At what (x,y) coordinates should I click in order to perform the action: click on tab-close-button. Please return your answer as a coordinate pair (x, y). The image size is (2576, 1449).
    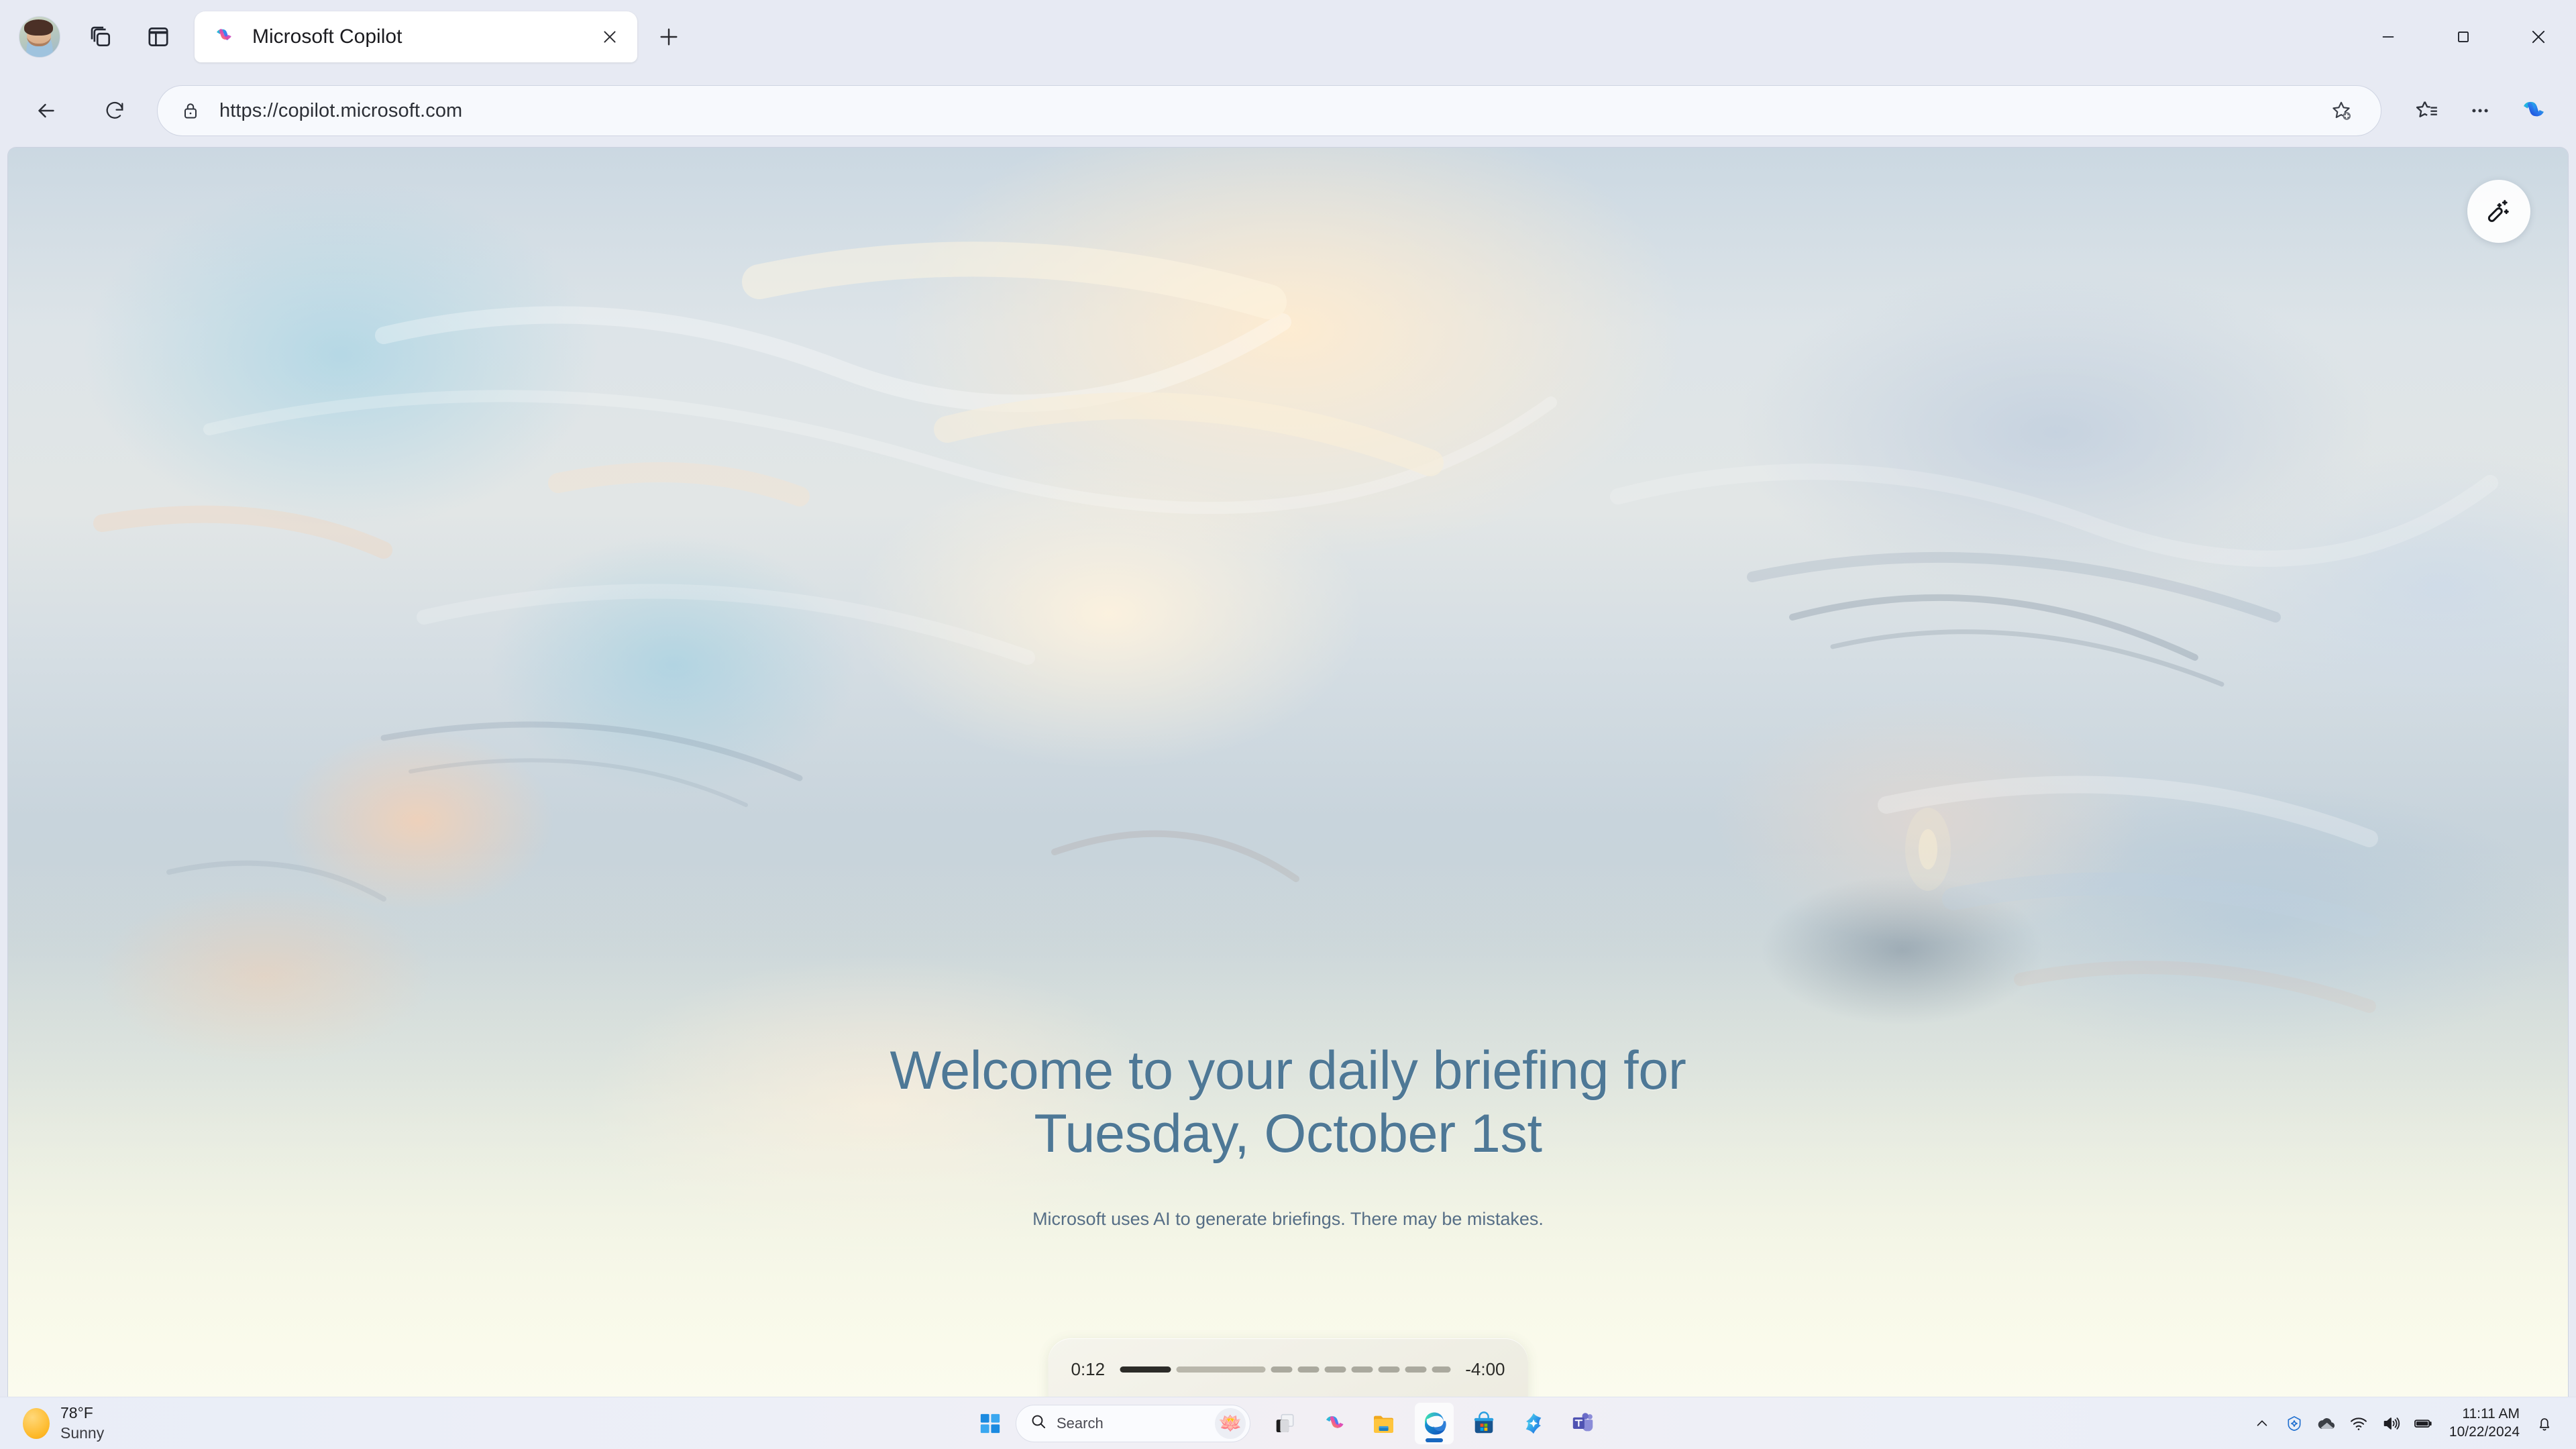
    Looking at the image, I should click on (609, 36).